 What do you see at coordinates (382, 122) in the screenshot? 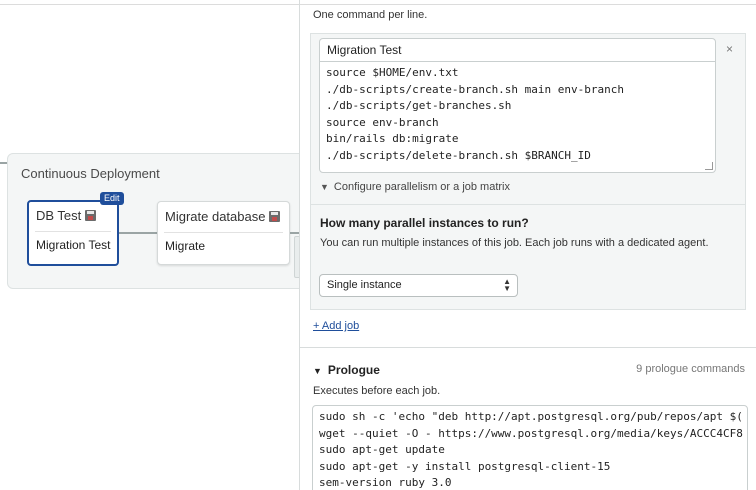
I see `command-line: source env-branch` at bounding box center [382, 122].